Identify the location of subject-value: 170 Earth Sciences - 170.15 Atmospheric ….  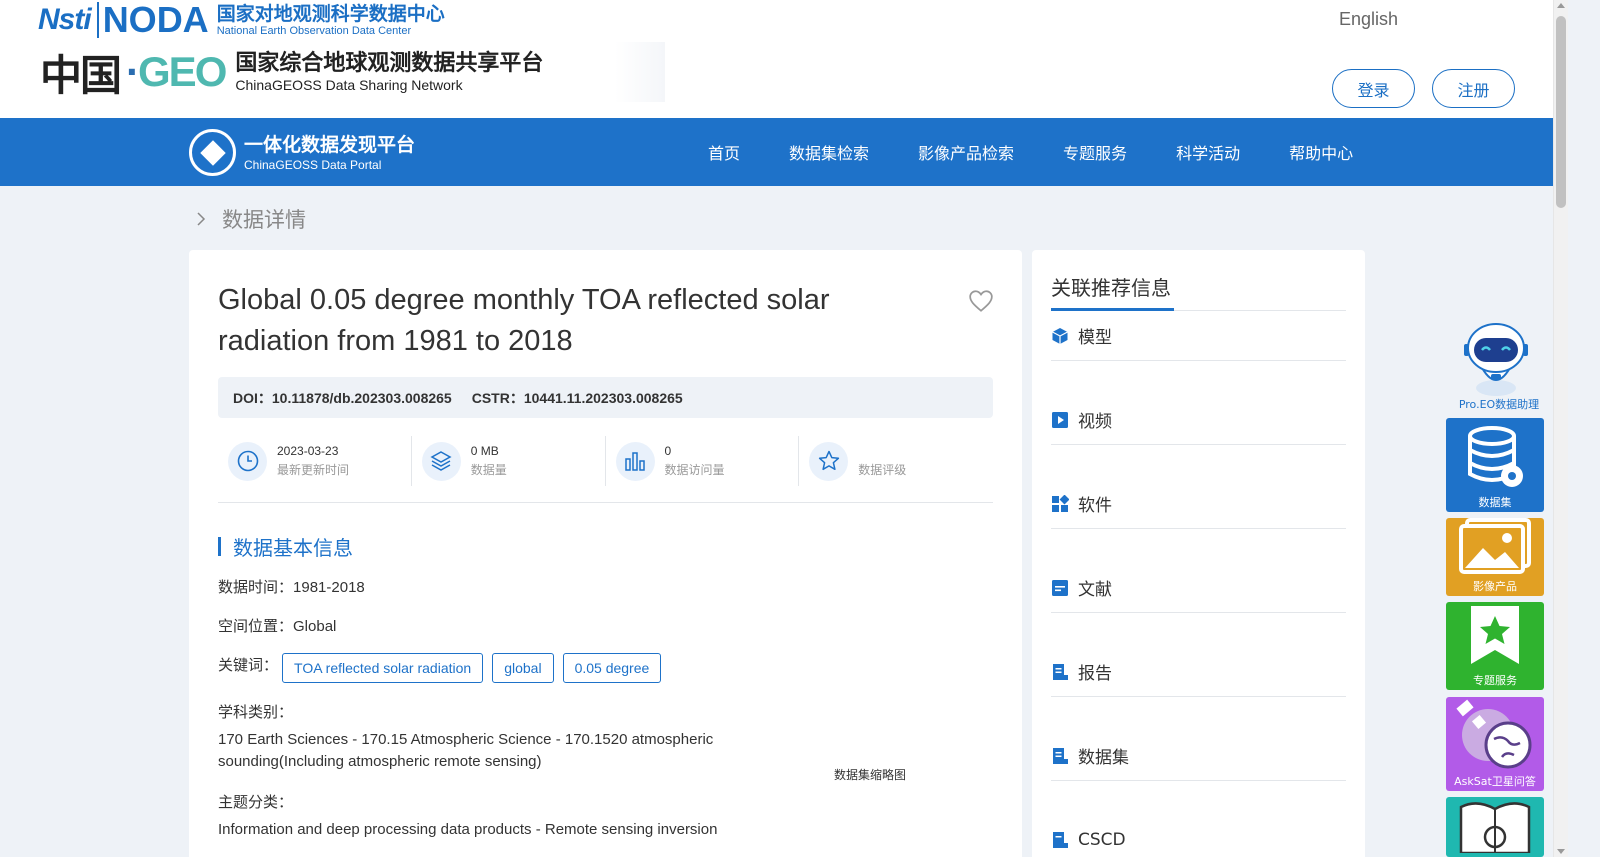
(466, 750).